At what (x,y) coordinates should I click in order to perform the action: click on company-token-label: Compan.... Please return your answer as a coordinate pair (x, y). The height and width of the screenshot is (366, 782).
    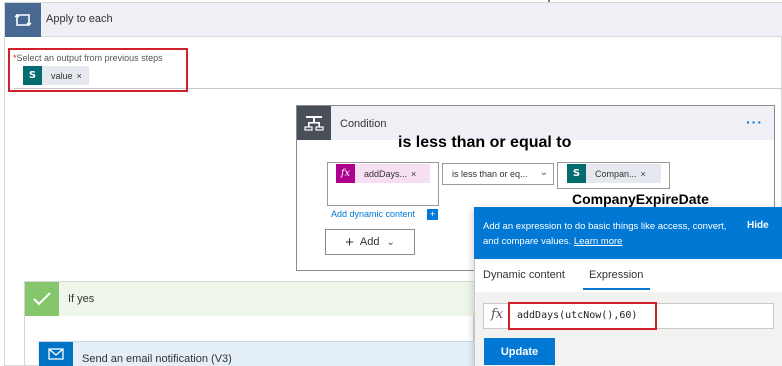
    Looking at the image, I should click on (616, 173).